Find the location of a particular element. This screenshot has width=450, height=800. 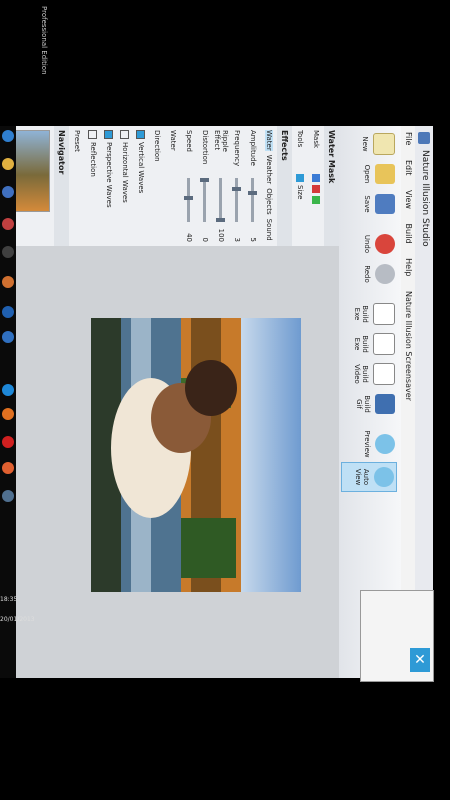

tray-date: 20/01/2013 is located at coordinates (17, 619).